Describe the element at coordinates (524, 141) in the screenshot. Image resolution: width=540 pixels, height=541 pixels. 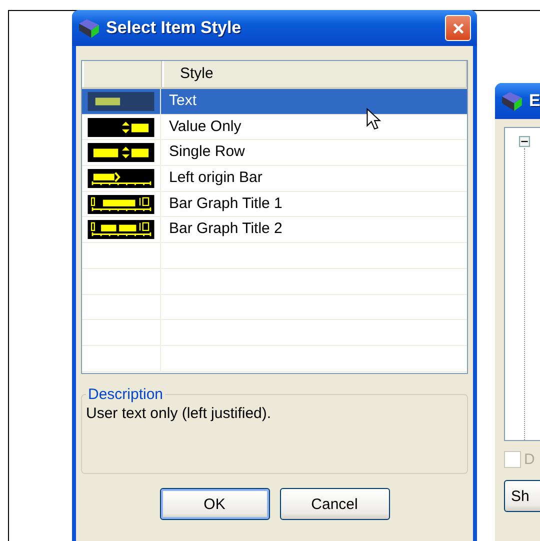
I see `collapse-icon` at that location.